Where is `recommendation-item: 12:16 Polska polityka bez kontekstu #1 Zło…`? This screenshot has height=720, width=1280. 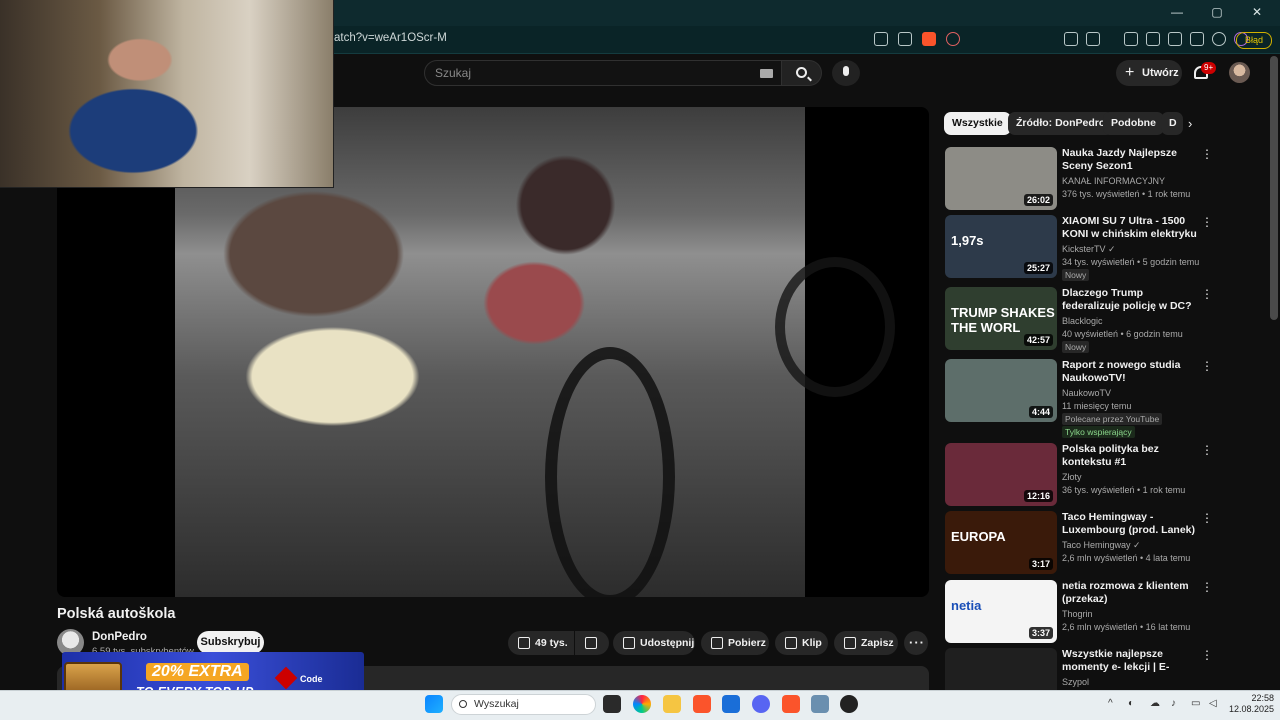
recommendation-item: 12:16 Polska polityka bez kontekstu #1 Zło… is located at coordinates (1079, 475).